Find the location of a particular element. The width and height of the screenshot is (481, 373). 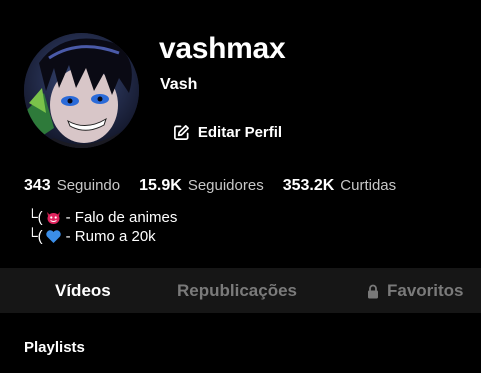

tab-videos-label: Vídeos is located at coordinates (83, 290).